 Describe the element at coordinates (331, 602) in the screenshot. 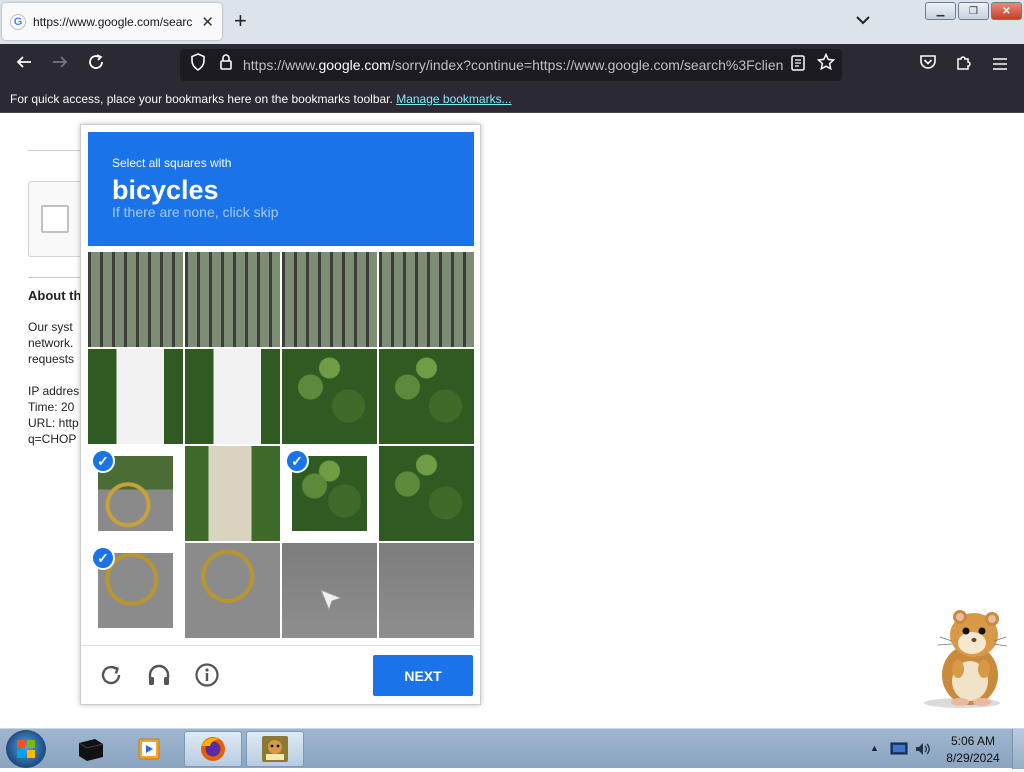

I see `mouse-cursor-icon` at that location.